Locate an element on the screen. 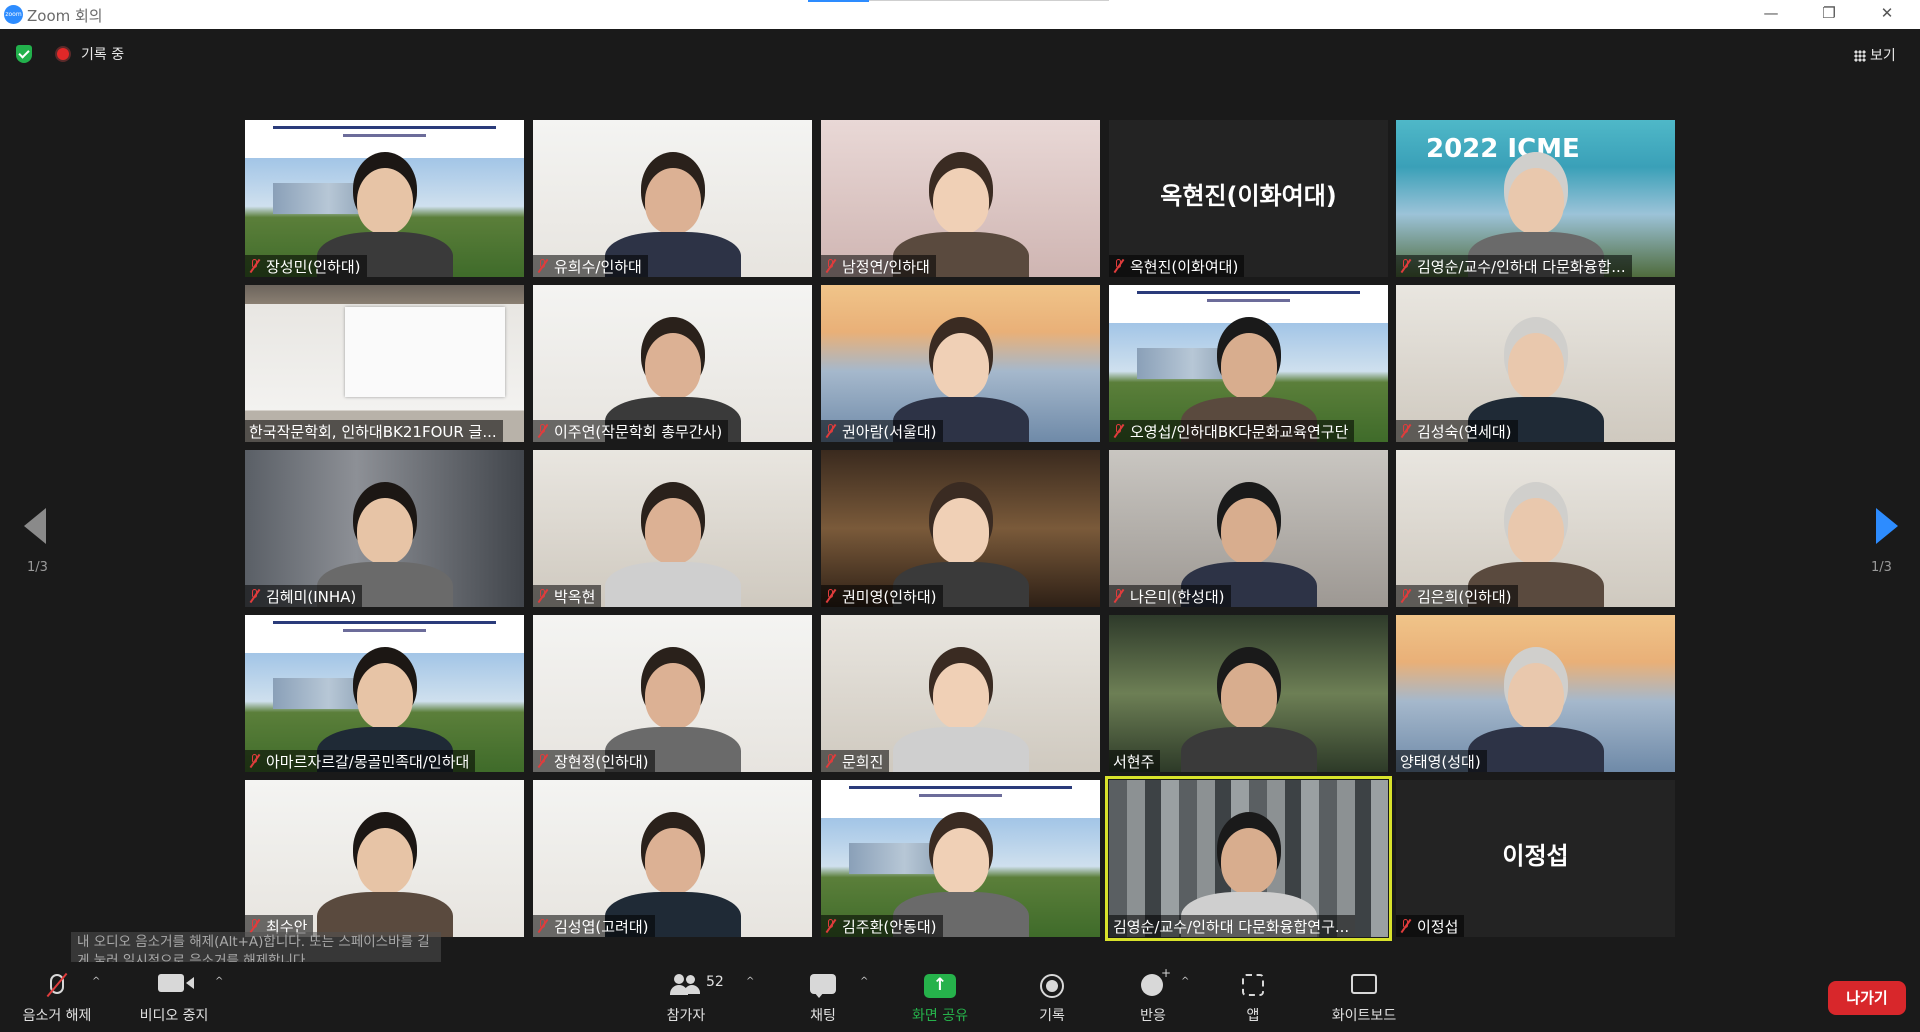 This screenshot has width=1920, height=1032. chat-options-caret-icon: ^ is located at coordinates (864, 981).